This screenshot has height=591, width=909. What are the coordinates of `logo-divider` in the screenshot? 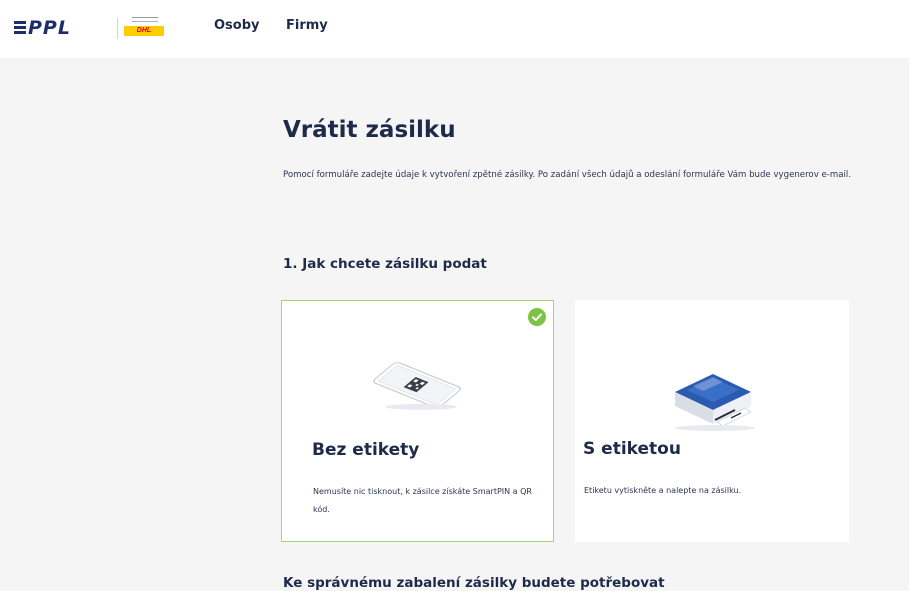 It's located at (117, 28).